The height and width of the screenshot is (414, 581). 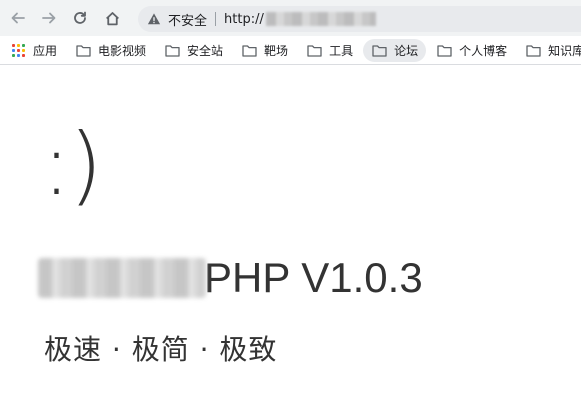 I want to click on browser-toolbar: 不安全 http://, so click(x=290, y=18).